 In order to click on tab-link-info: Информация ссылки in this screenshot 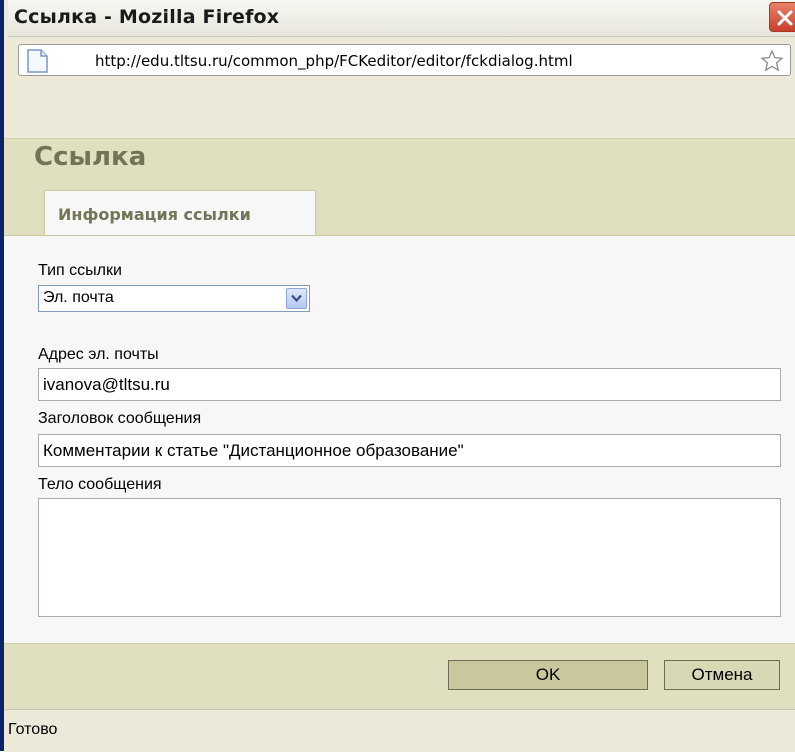, I will do `click(180, 213)`.